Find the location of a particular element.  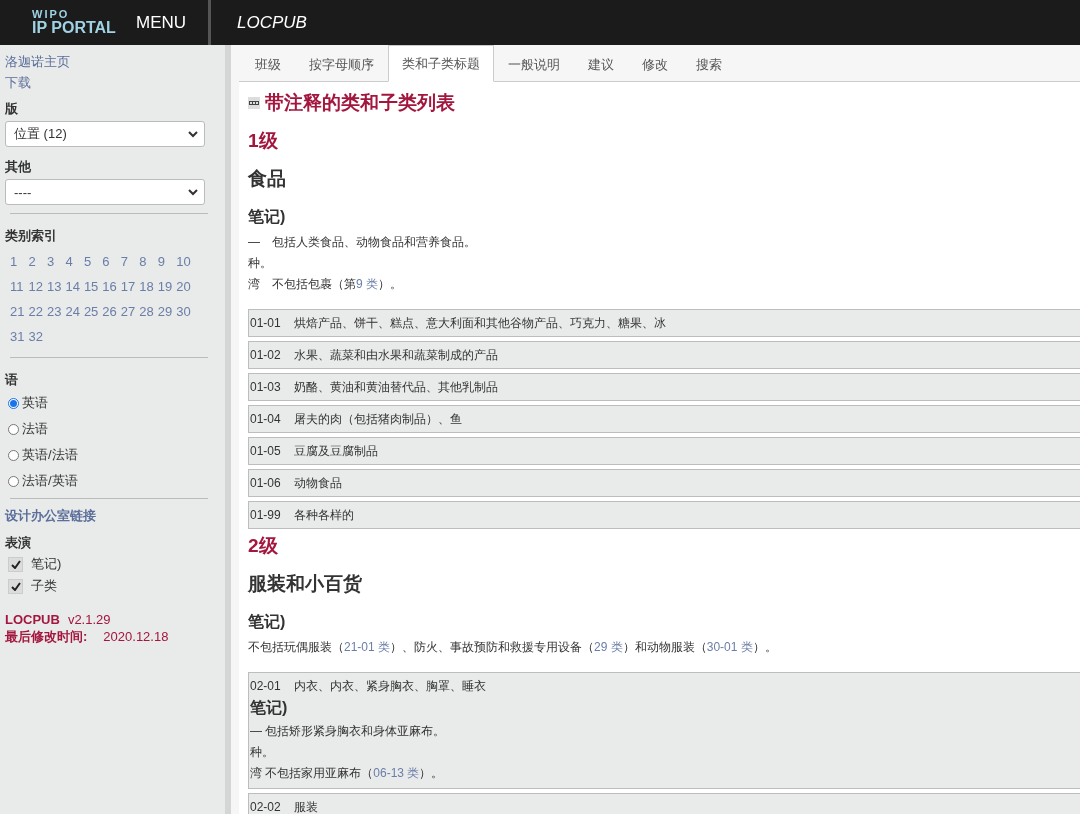

tab: 类和子类标题 is located at coordinates (441, 63).